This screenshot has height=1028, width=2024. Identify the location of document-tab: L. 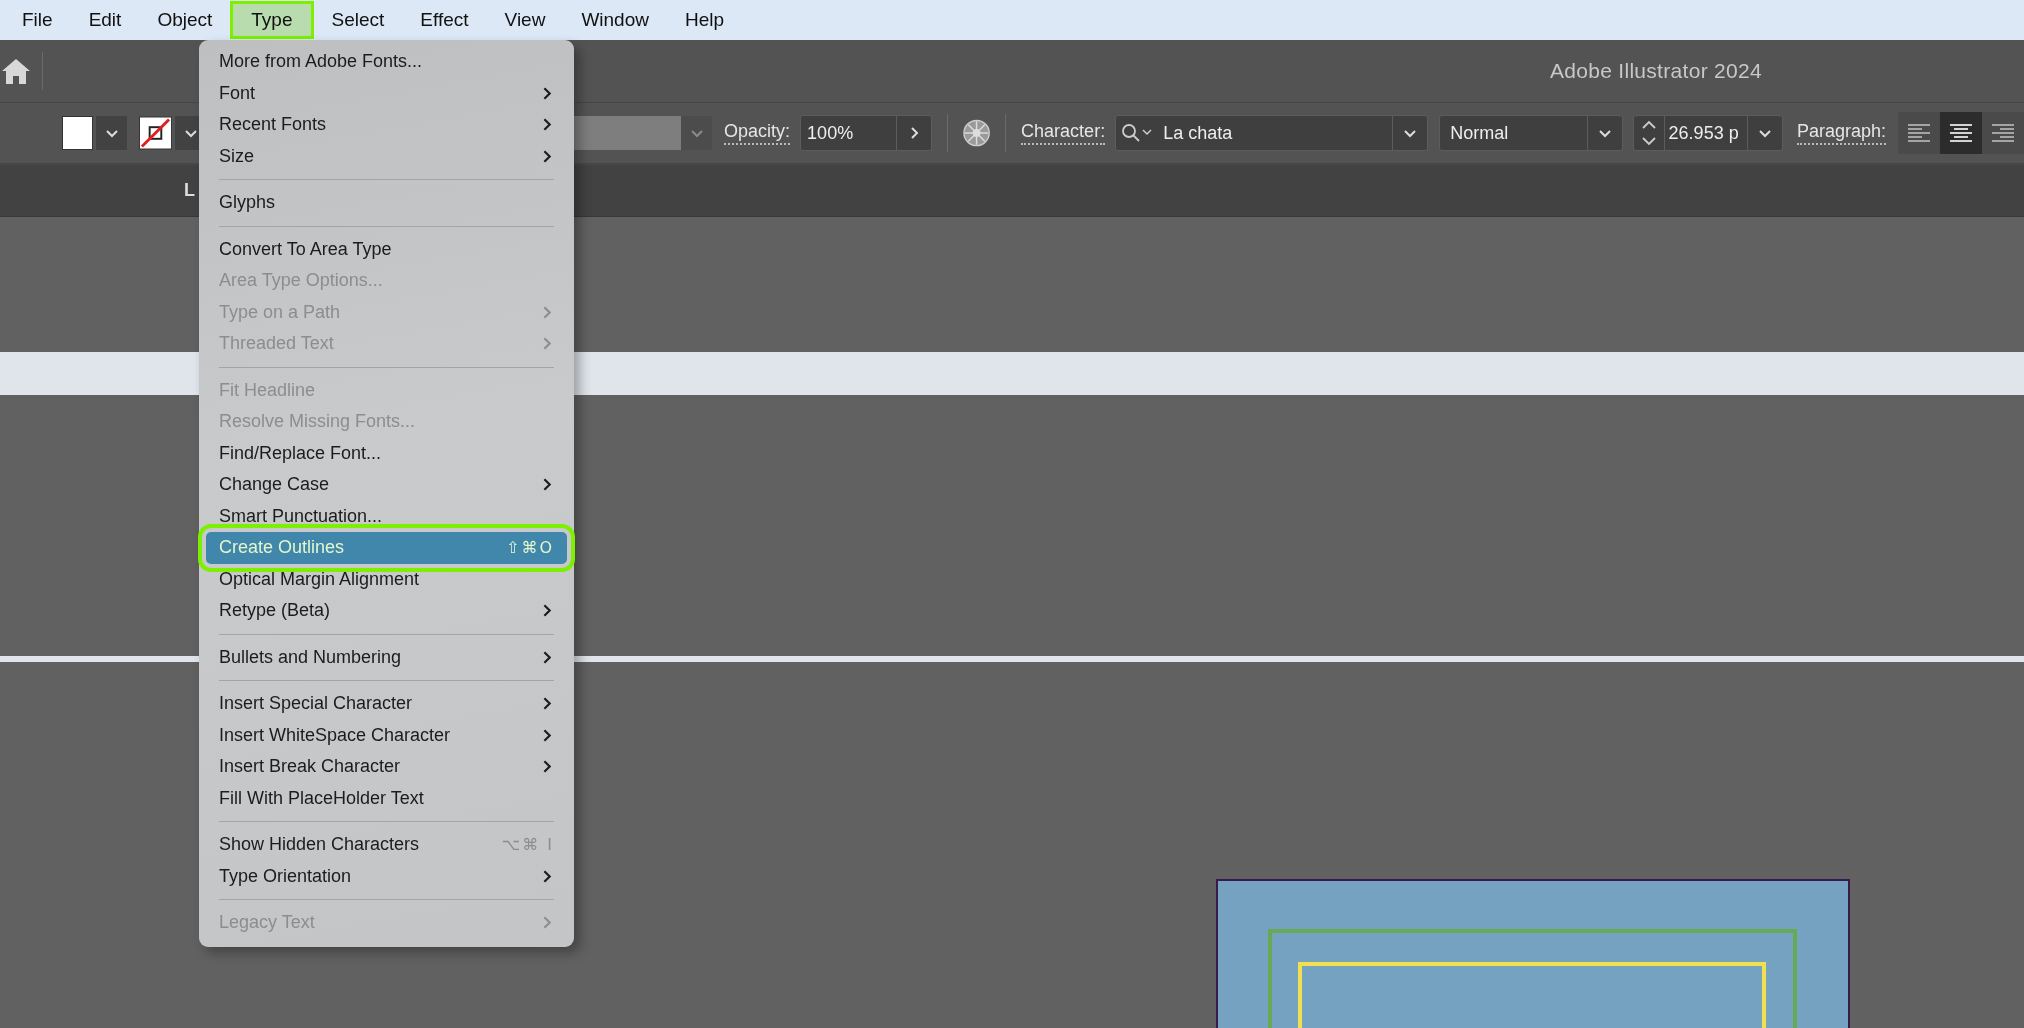
(189, 190).